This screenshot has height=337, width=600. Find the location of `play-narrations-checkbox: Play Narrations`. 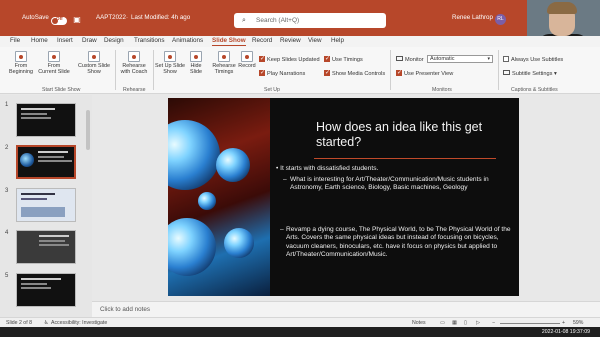

play-narrations-checkbox: Play Narrations is located at coordinates (282, 73).